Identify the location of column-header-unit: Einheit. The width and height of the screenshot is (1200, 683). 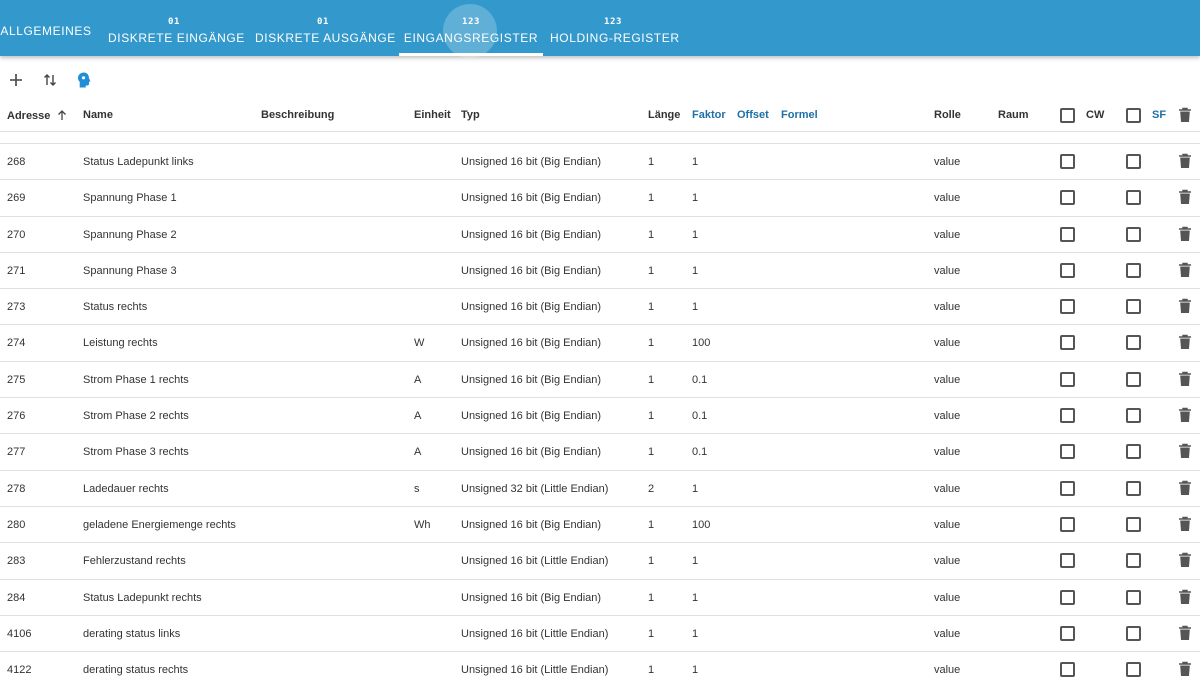
(432, 115).